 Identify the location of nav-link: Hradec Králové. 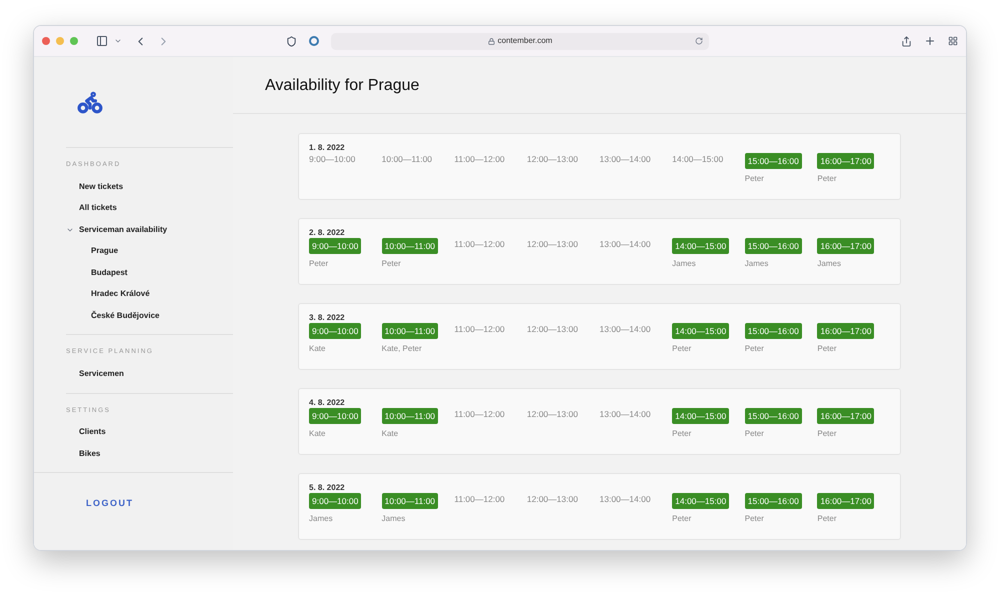
(120, 294).